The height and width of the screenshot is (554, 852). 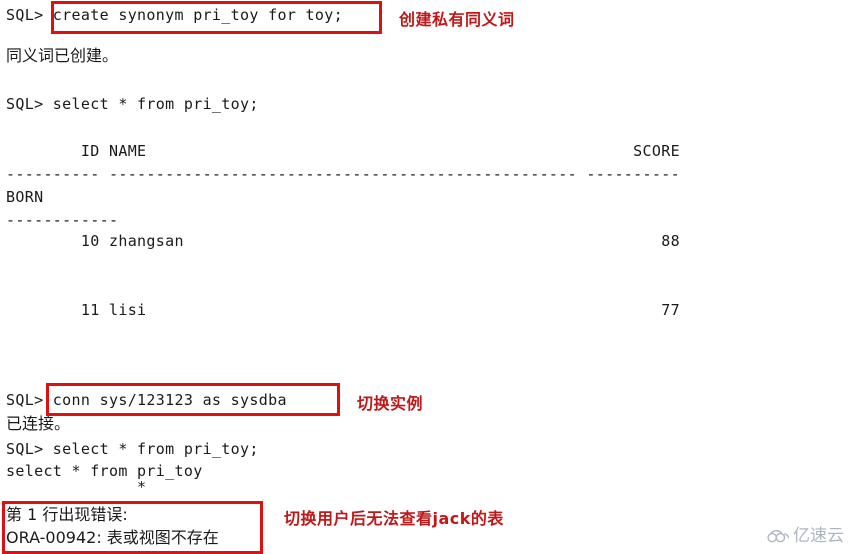 I want to click on annotation-cannot-view-jack-table: 切换用户后无法查看jack的表, so click(x=394, y=518).